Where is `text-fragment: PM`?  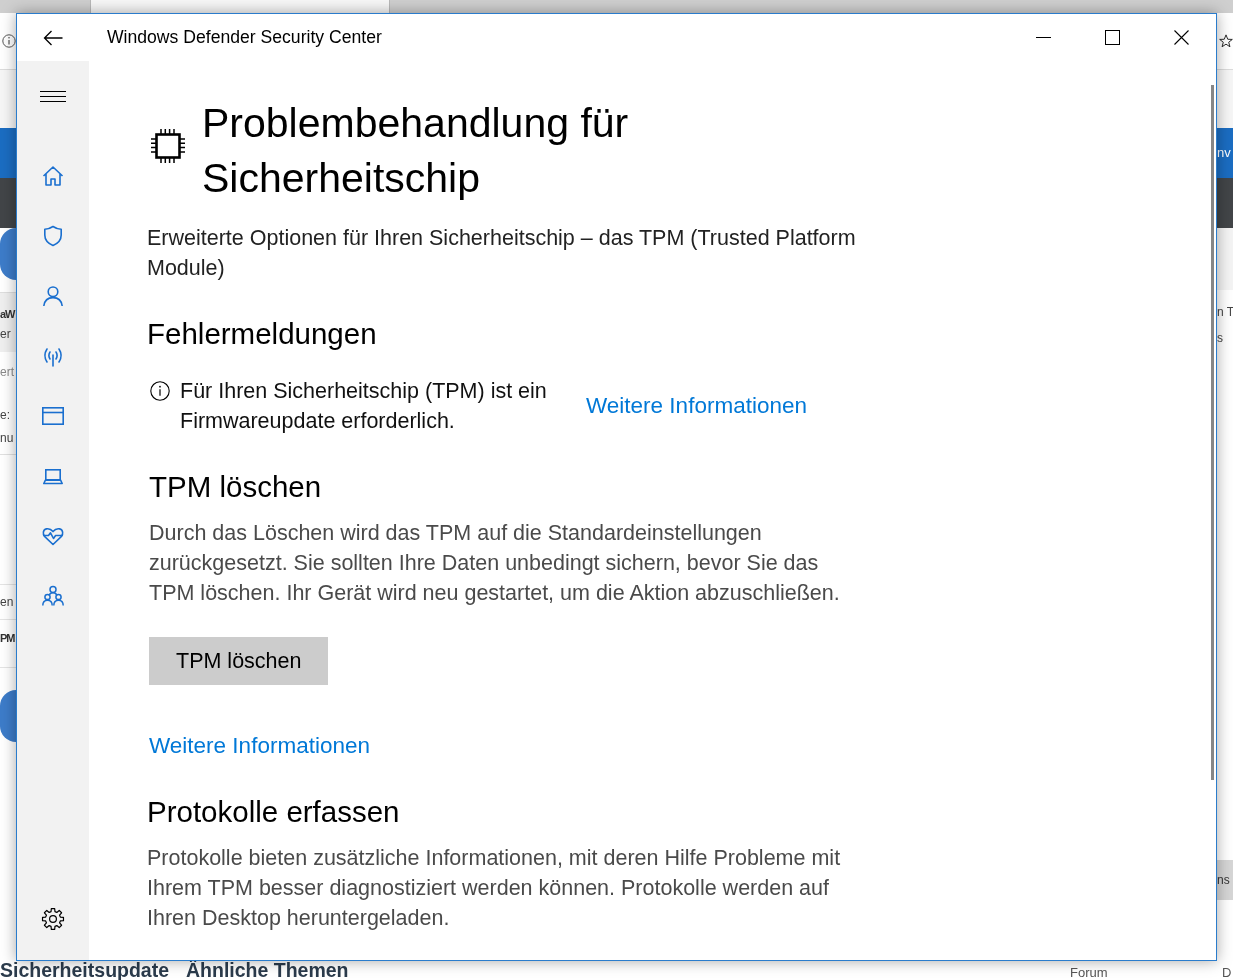
text-fragment: PM is located at coordinates (8, 638).